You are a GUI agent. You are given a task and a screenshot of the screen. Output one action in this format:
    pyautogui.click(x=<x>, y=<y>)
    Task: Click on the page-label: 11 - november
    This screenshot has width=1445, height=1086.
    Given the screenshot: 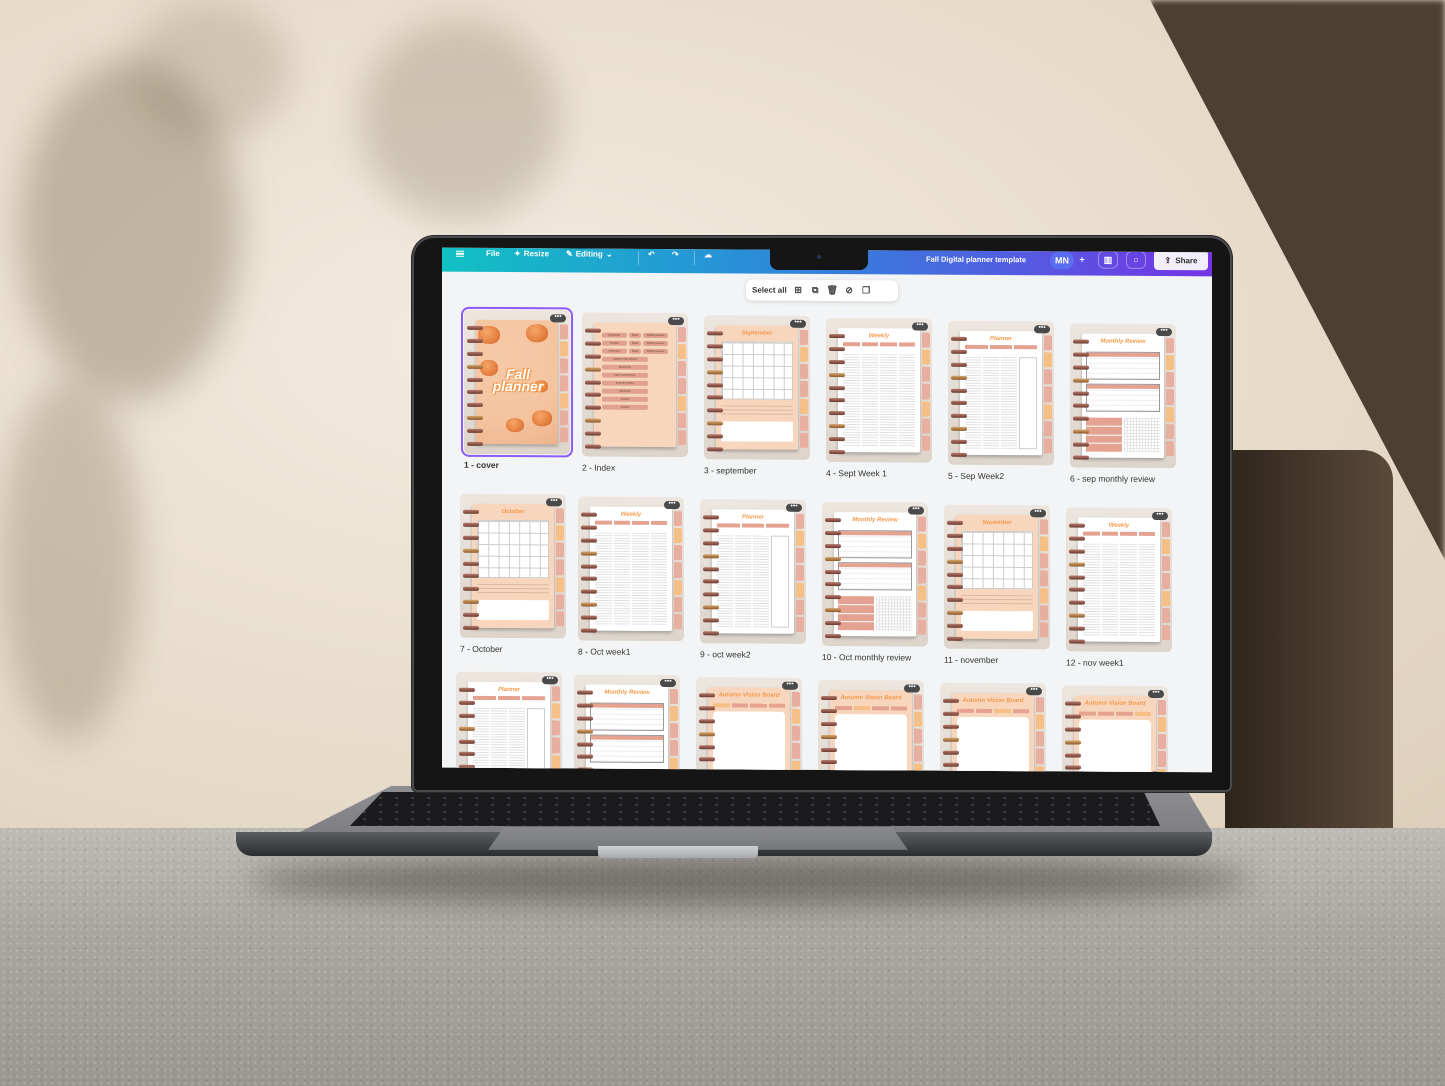 What is the action you would take?
    pyautogui.click(x=997, y=660)
    